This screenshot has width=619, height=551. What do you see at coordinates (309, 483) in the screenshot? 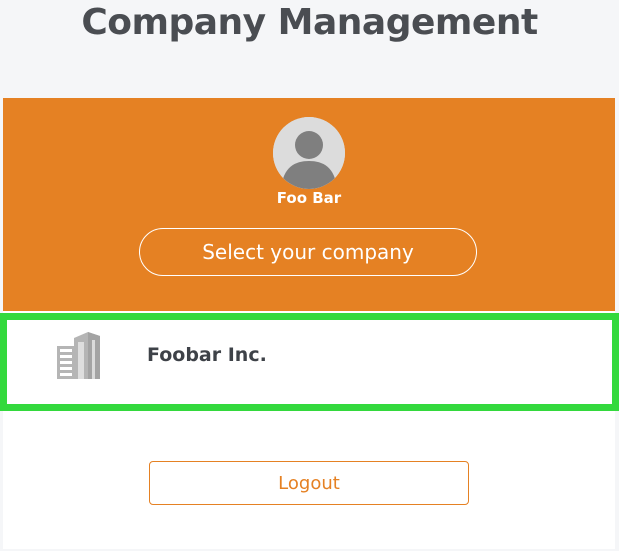
I see `logout-button: Logout` at bounding box center [309, 483].